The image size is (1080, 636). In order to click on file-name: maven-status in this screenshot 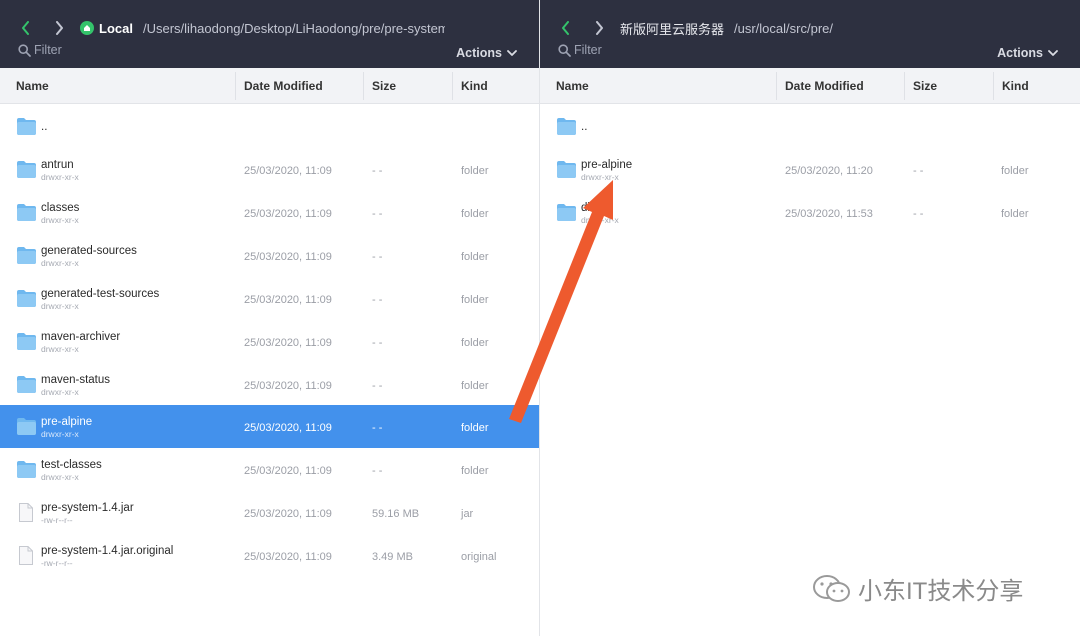, I will do `click(76, 380)`.